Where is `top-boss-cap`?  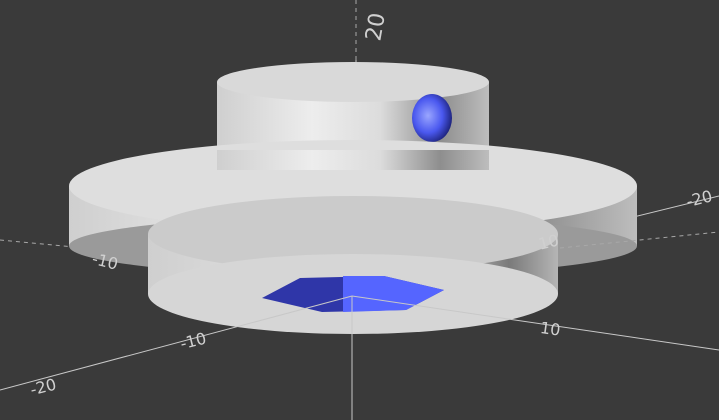
top-boss-cap is located at coordinates (353, 82).